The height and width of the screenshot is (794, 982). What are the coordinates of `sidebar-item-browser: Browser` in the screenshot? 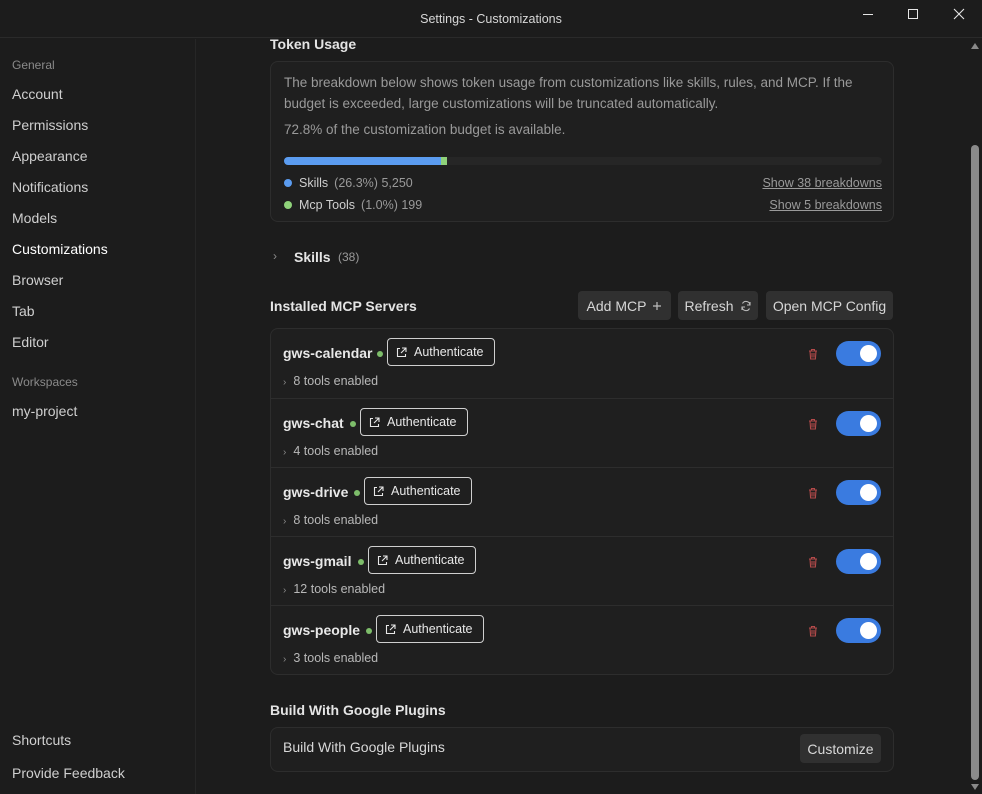 It's located at (37, 280).